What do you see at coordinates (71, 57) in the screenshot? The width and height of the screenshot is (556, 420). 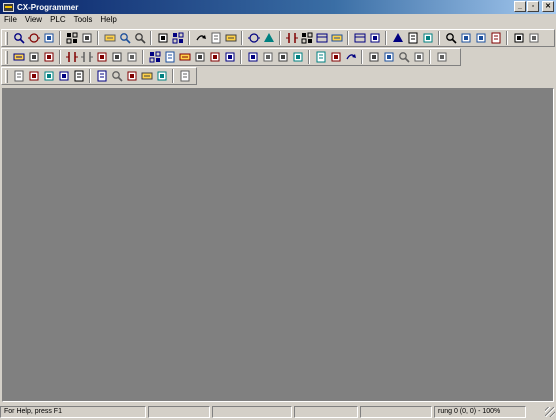 I see `grid-icon` at bounding box center [71, 57].